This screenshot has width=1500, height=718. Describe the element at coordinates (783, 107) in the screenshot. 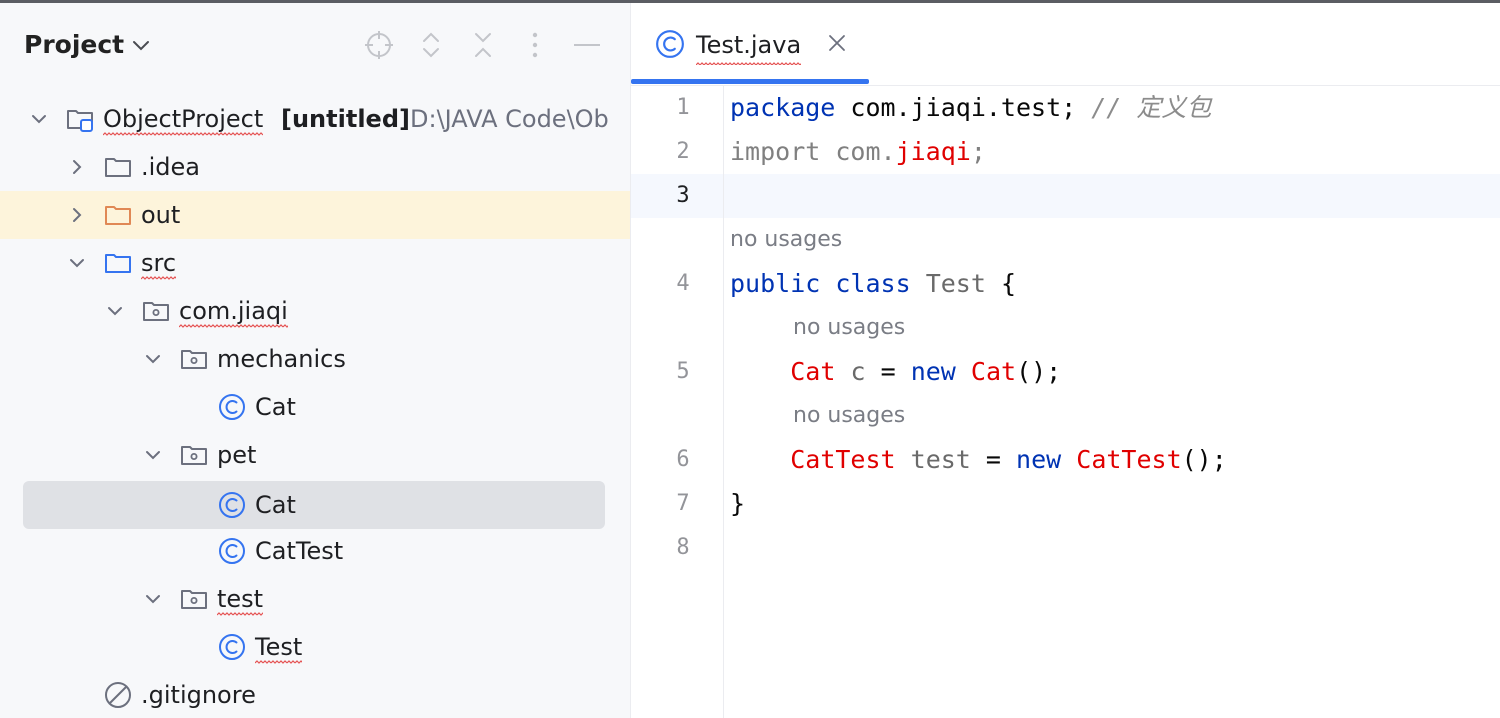

I see `keyword: package` at that location.